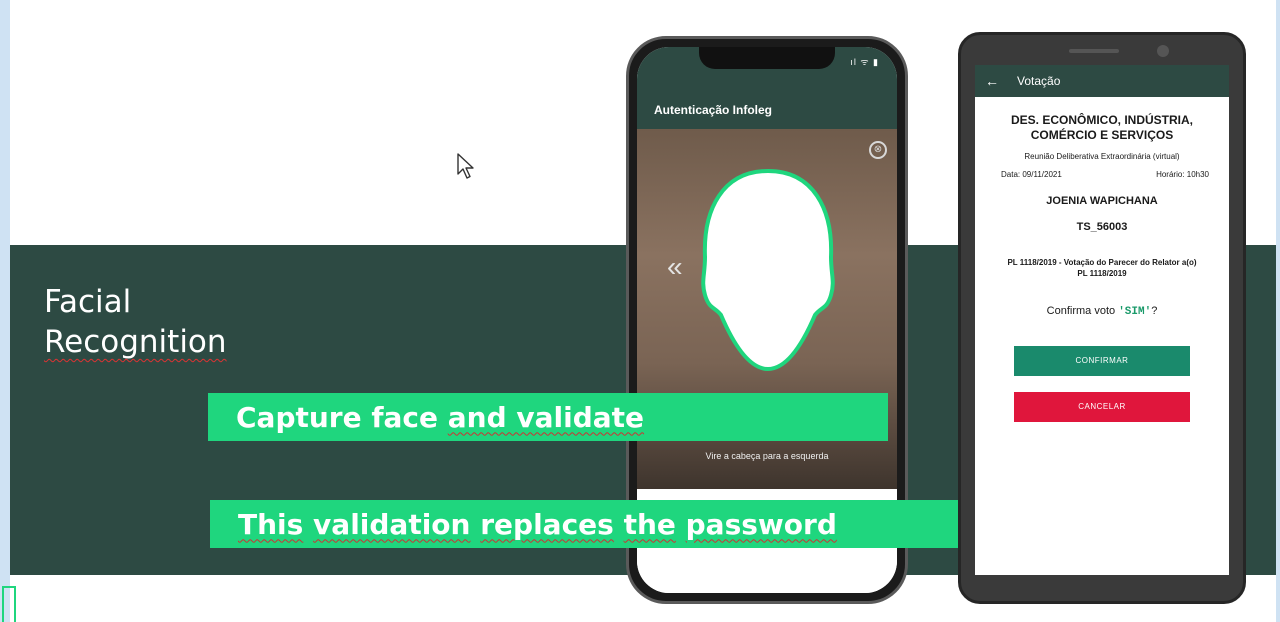 This screenshot has height=622, width=1280. Describe the element at coordinates (1031, 174) in the screenshot. I see `meeting-date: Data: 09/11/2021` at that location.